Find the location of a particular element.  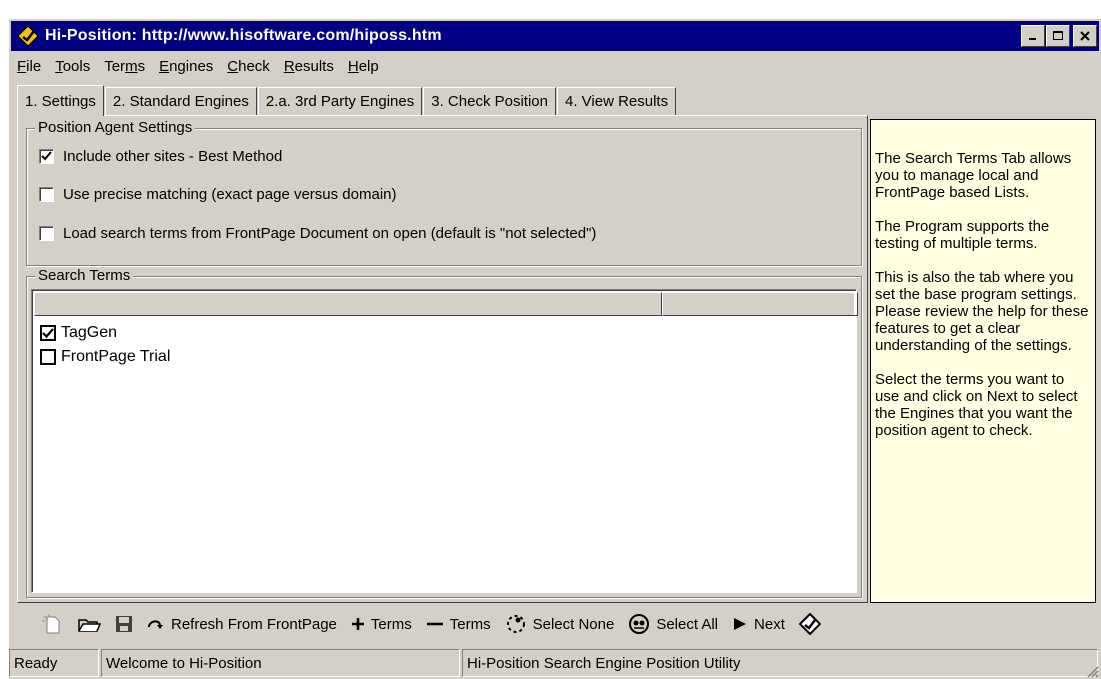

load-search-terms-checkbox is located at coordinates (46, 233).